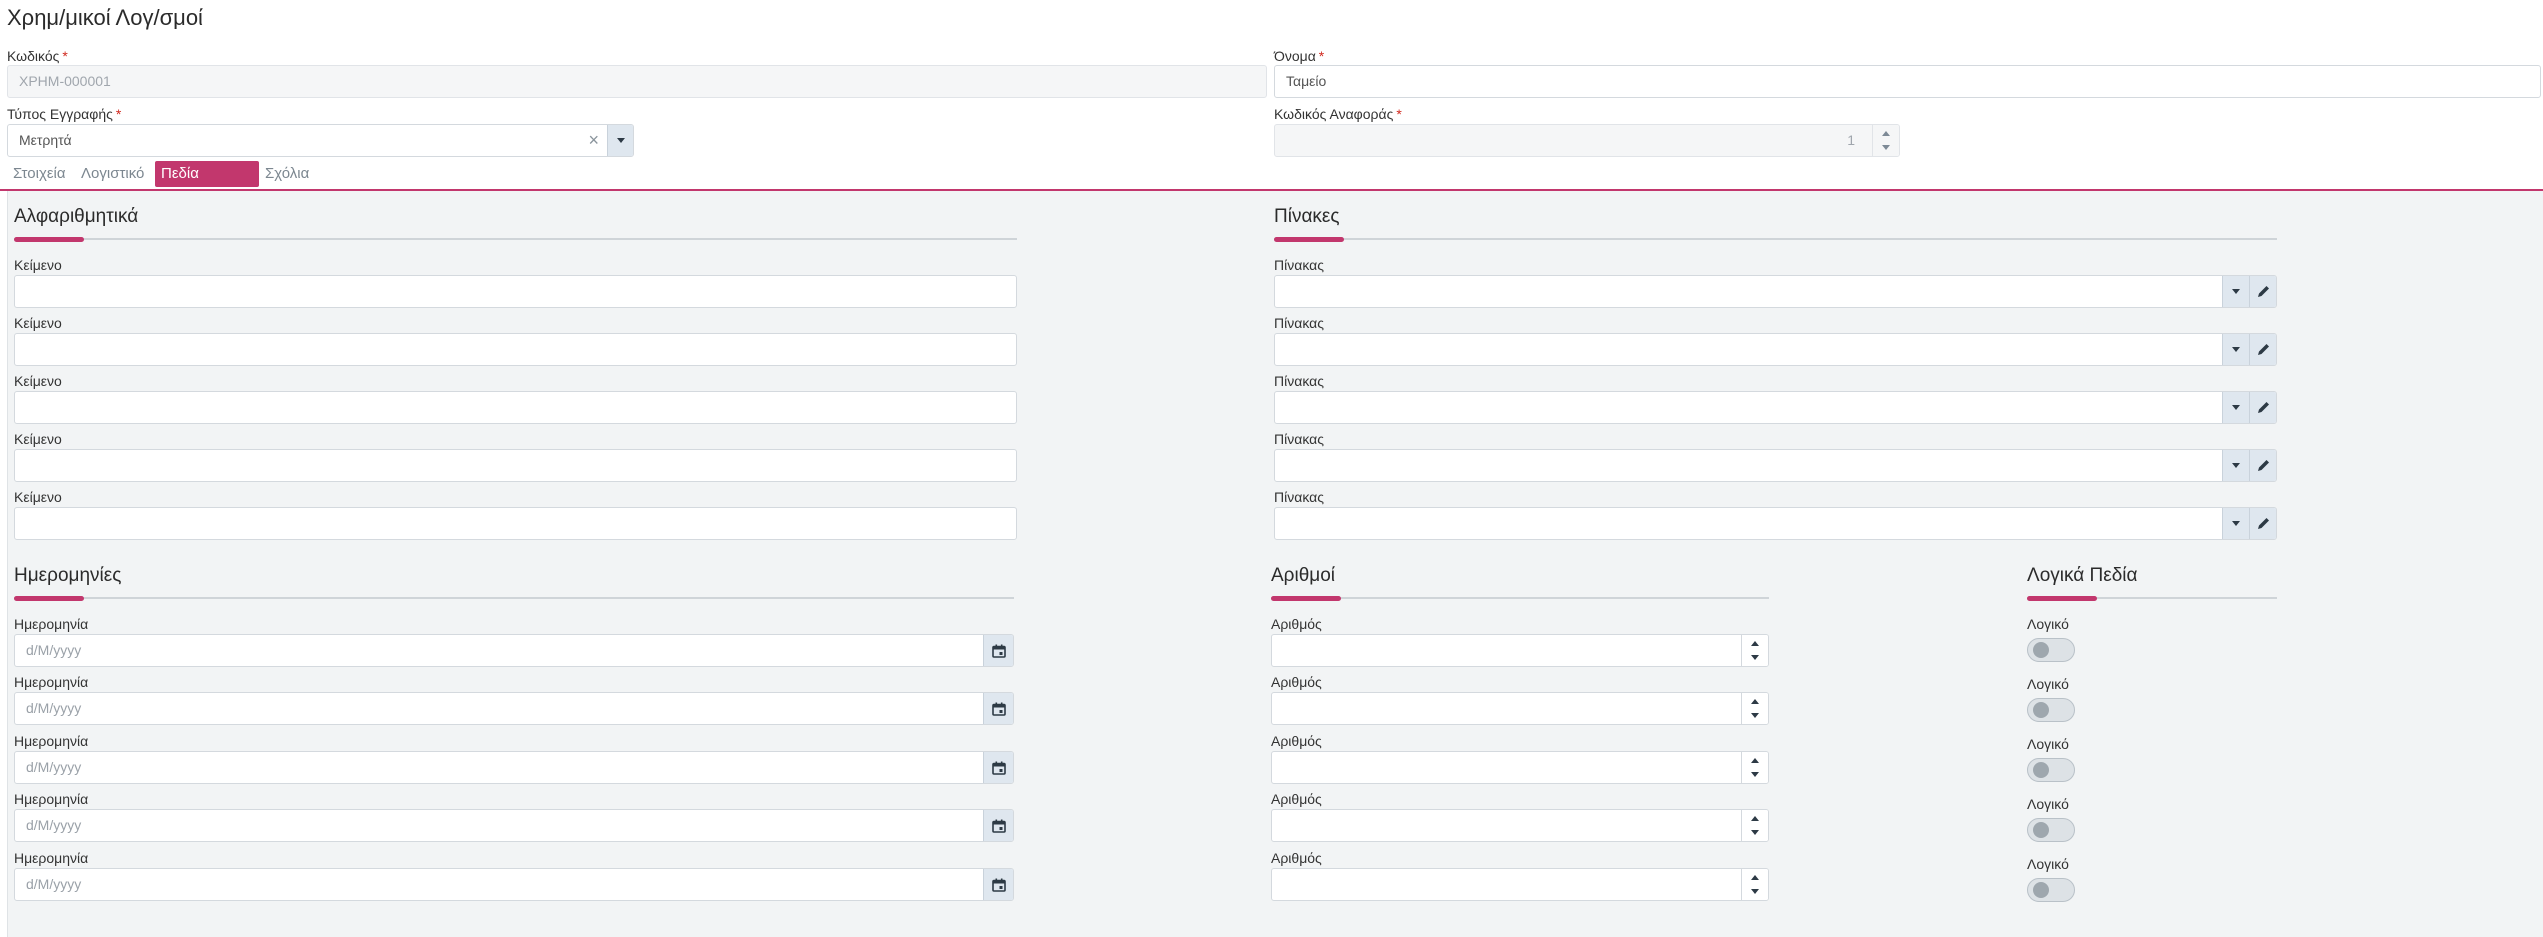  I want to click on ref-code-field: 1, so click(1587, 140).